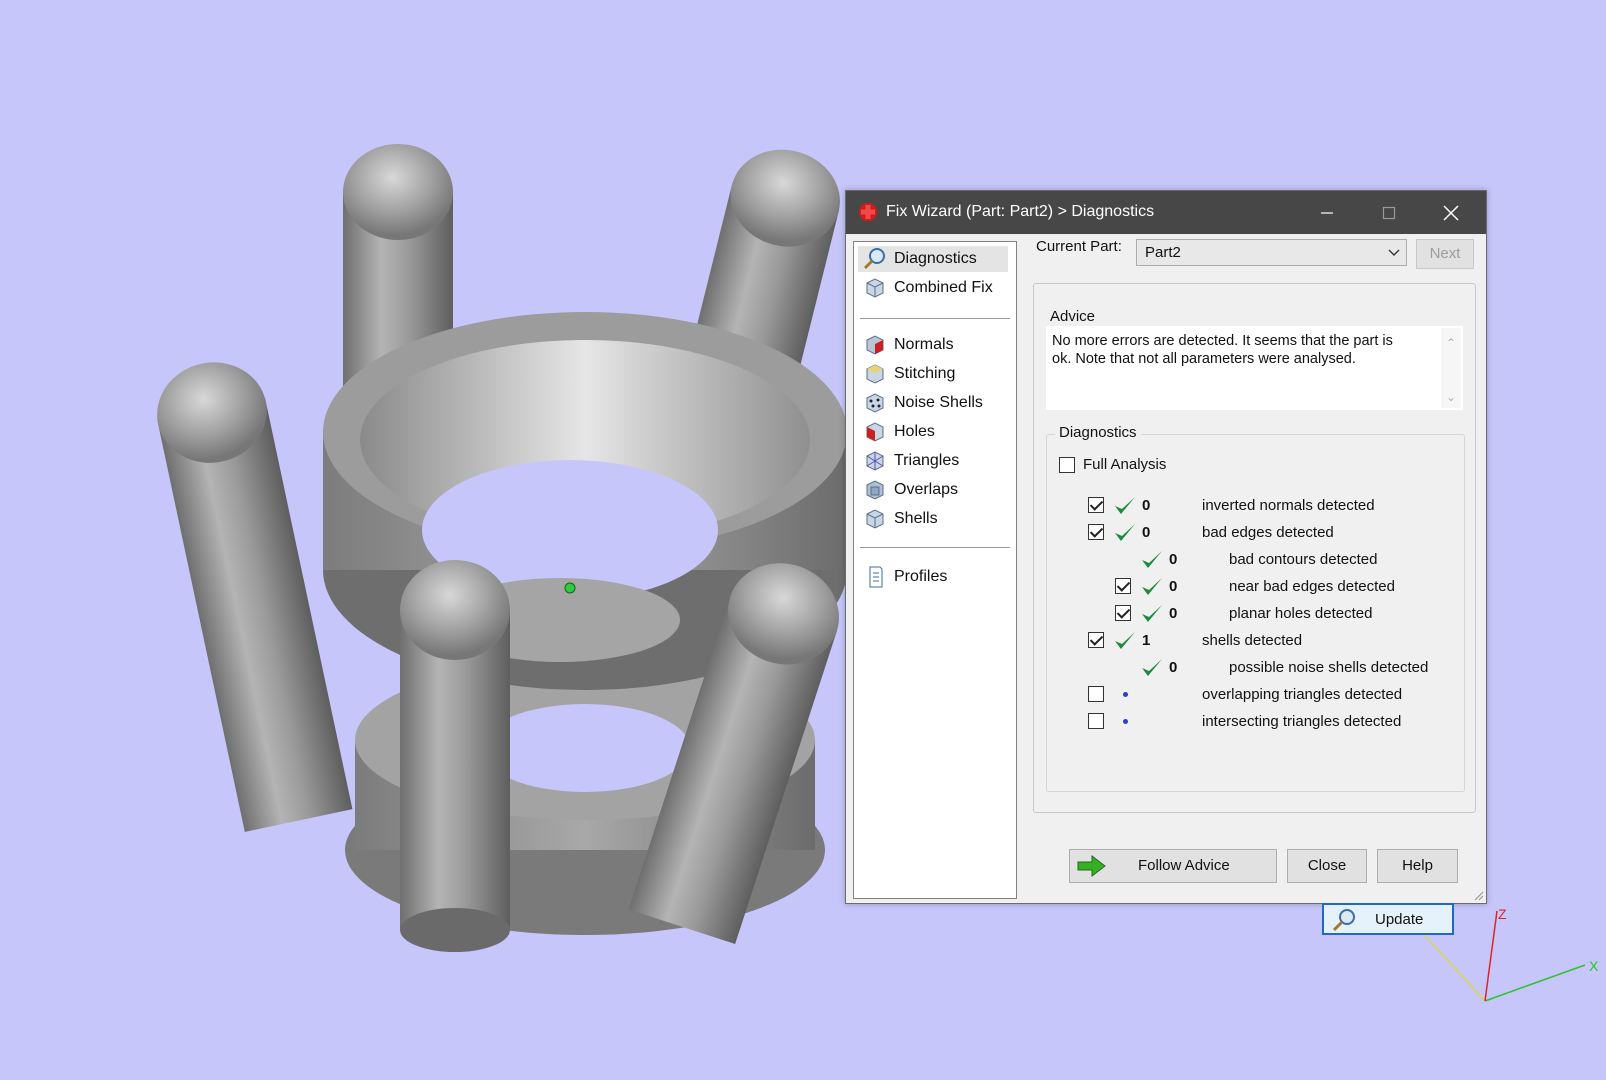  I want to click on diagnostic-label: inverted normals detected, so click(1288, 505).